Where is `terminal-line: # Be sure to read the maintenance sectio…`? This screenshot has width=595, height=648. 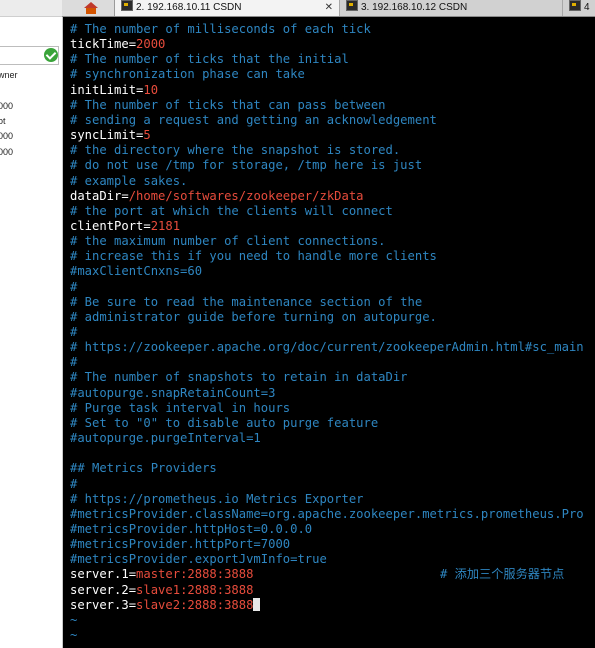 terminal-line: # Be sure to read the maintenance sectio… is located at coordinates (246, 302).